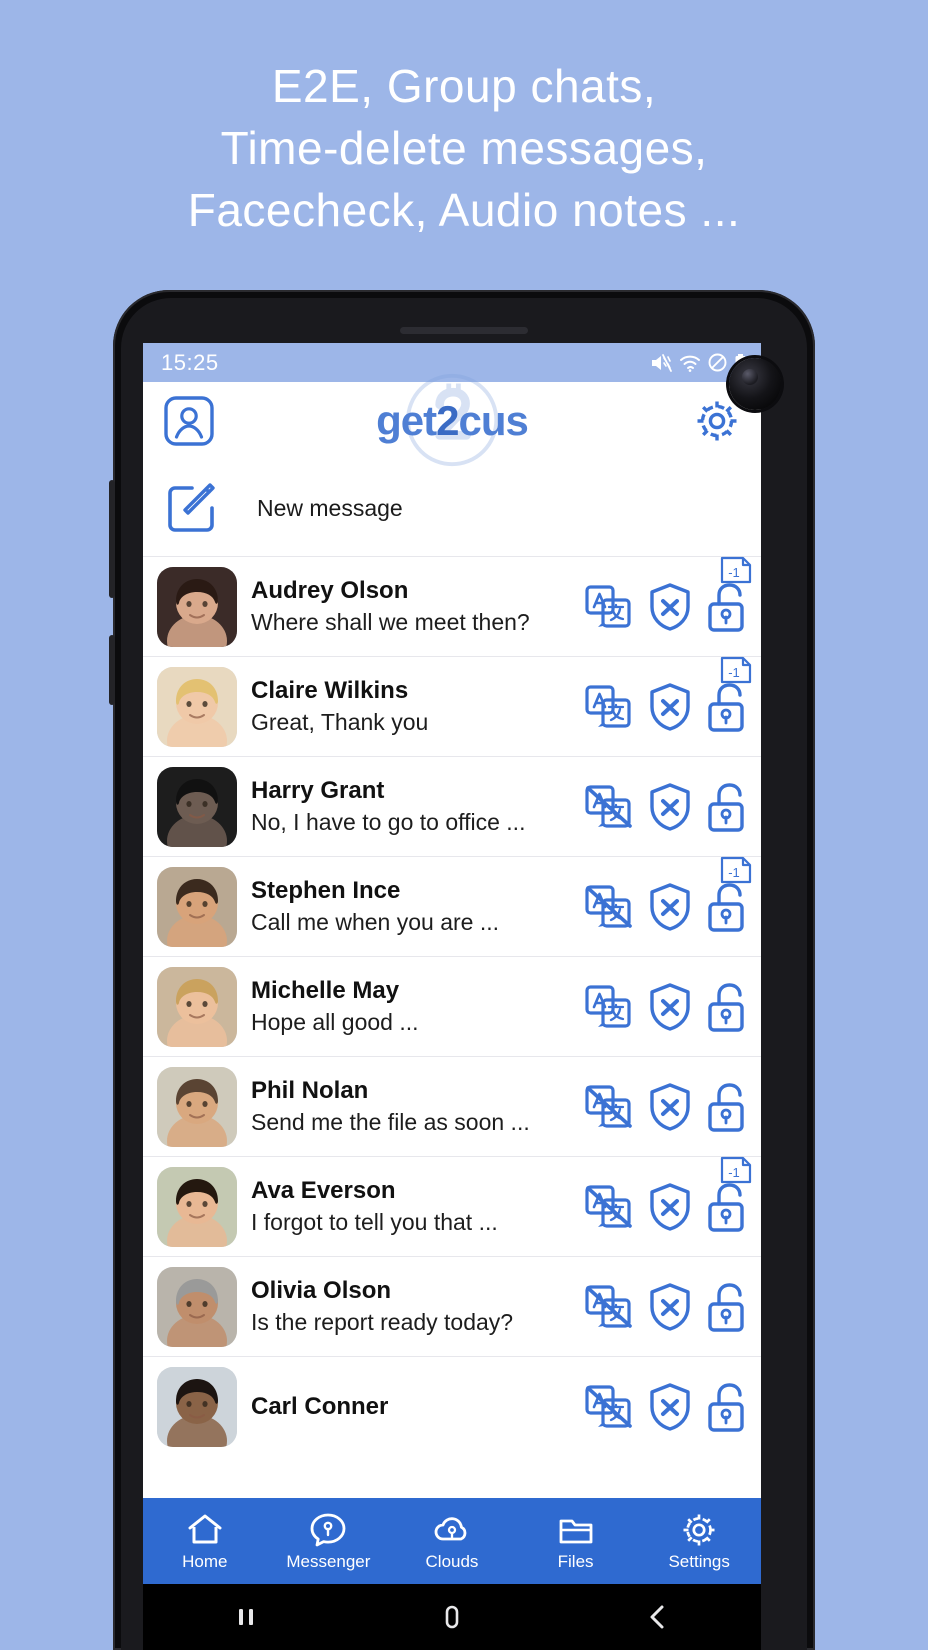 This screenshot has width=928, height=1650. What do you see at coordinates (246, 1617) in the screenshot?
I see `recents-icon` at bounding box center [246, 1617].